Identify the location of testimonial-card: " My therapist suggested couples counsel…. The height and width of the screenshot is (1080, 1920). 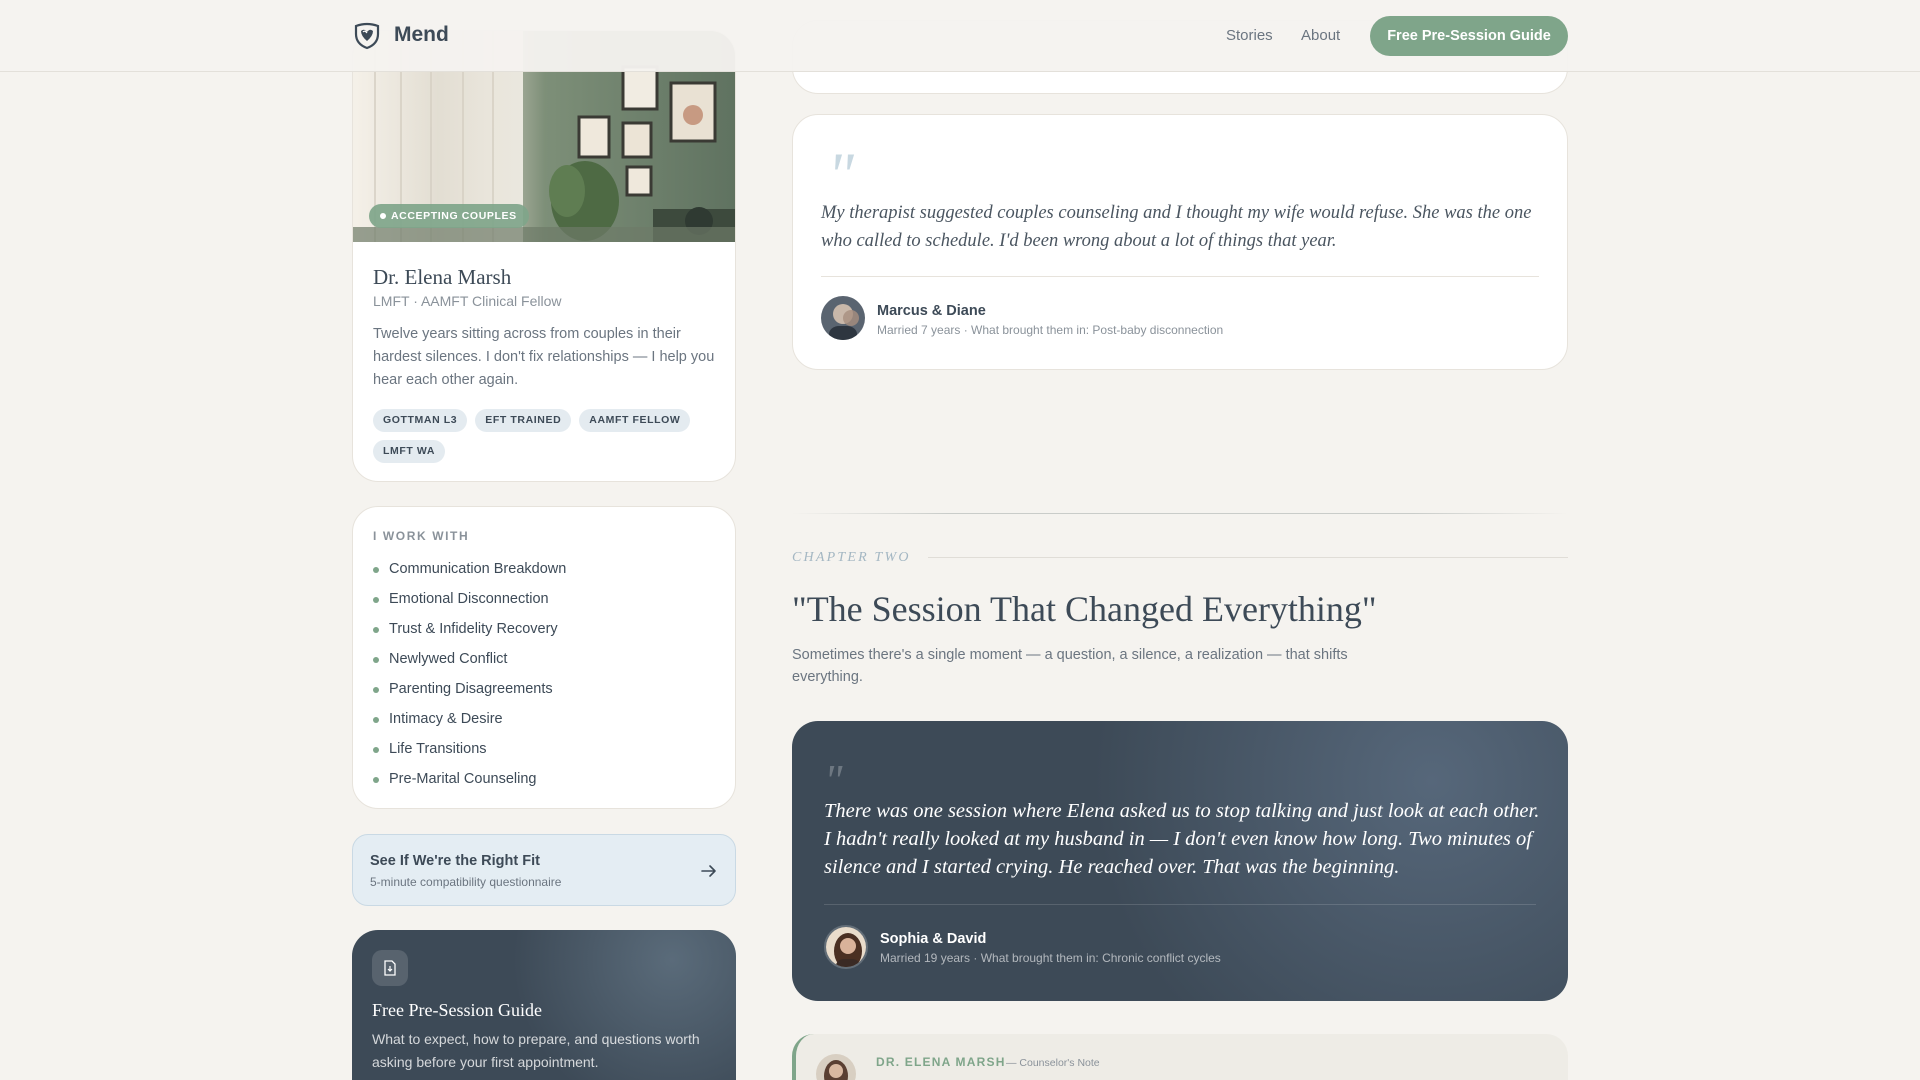
(1180, 242).